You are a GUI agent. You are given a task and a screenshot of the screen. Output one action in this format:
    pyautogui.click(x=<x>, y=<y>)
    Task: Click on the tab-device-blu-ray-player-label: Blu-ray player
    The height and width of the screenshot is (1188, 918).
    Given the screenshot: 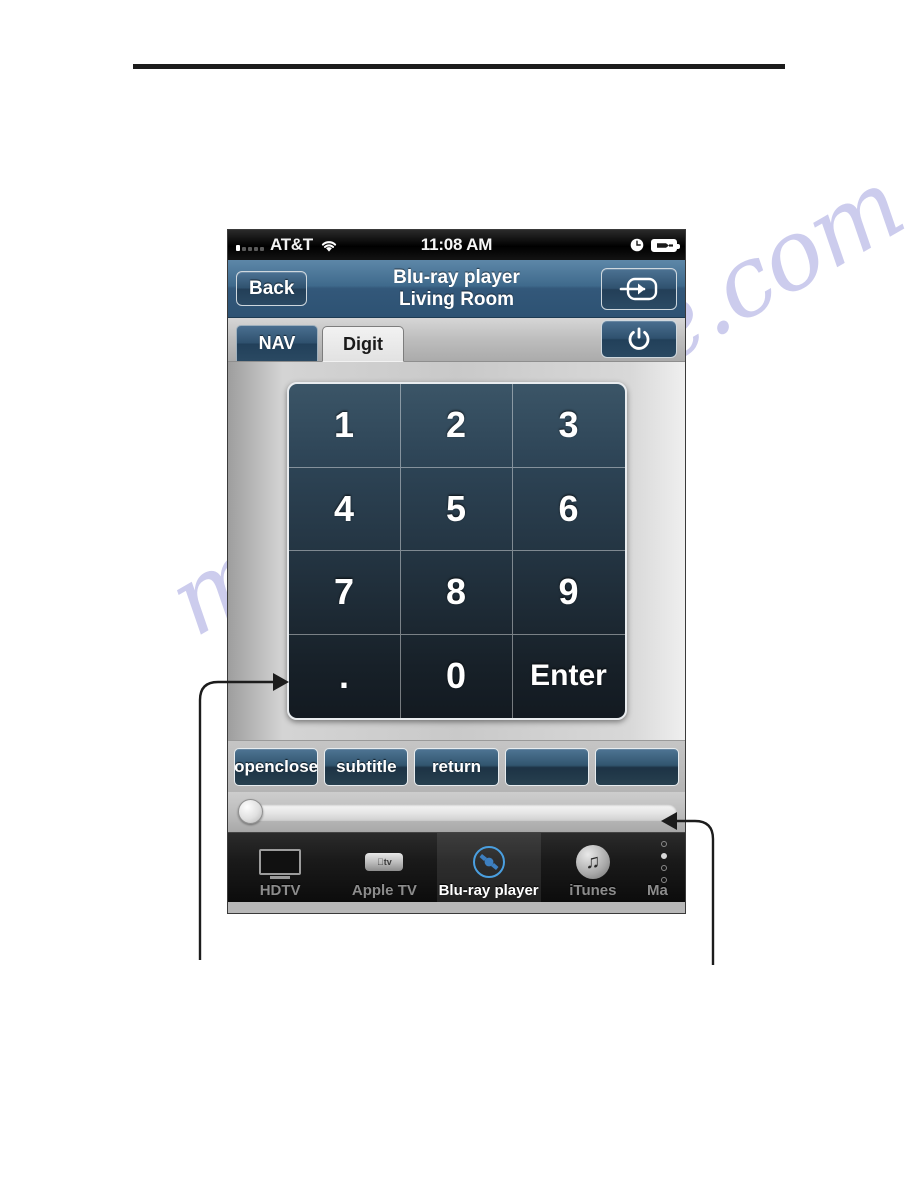 What is the action you would take?
    pyautogui.click(x=488, y=890)
    